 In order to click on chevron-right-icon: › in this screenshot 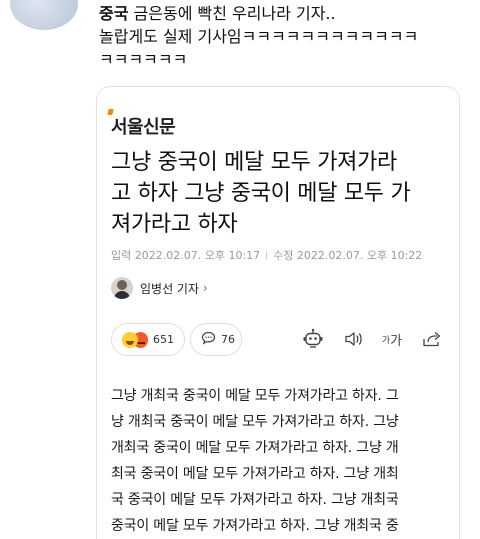, I will do `click(205, 288)`.